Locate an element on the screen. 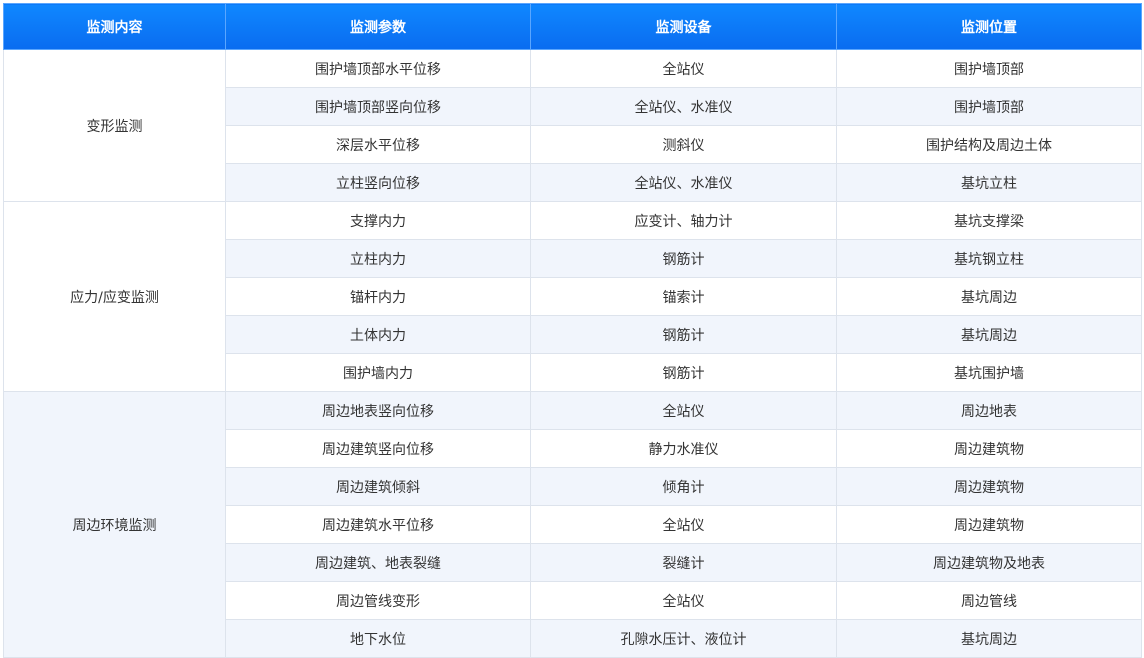  location-cell: 周边建筑物及地表 is located at coordinates (989, 562).